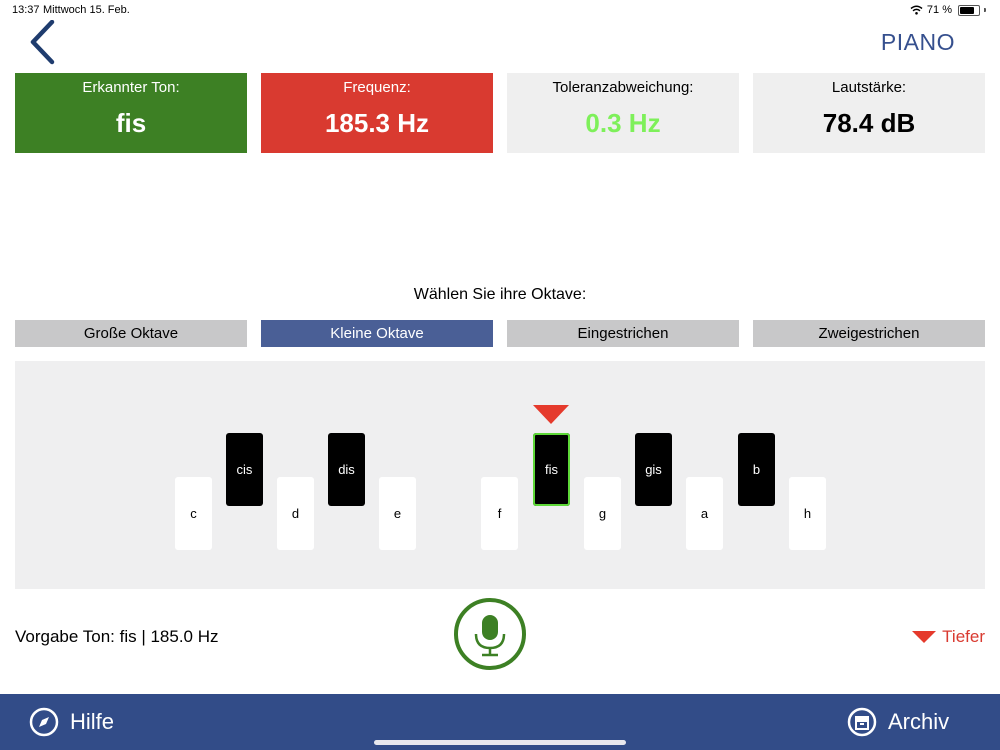 The width and height of the screenshot is (1000, 750). I want to click on octave-button-zweigestrichen: Zweigestrichen, so click(869, 333).